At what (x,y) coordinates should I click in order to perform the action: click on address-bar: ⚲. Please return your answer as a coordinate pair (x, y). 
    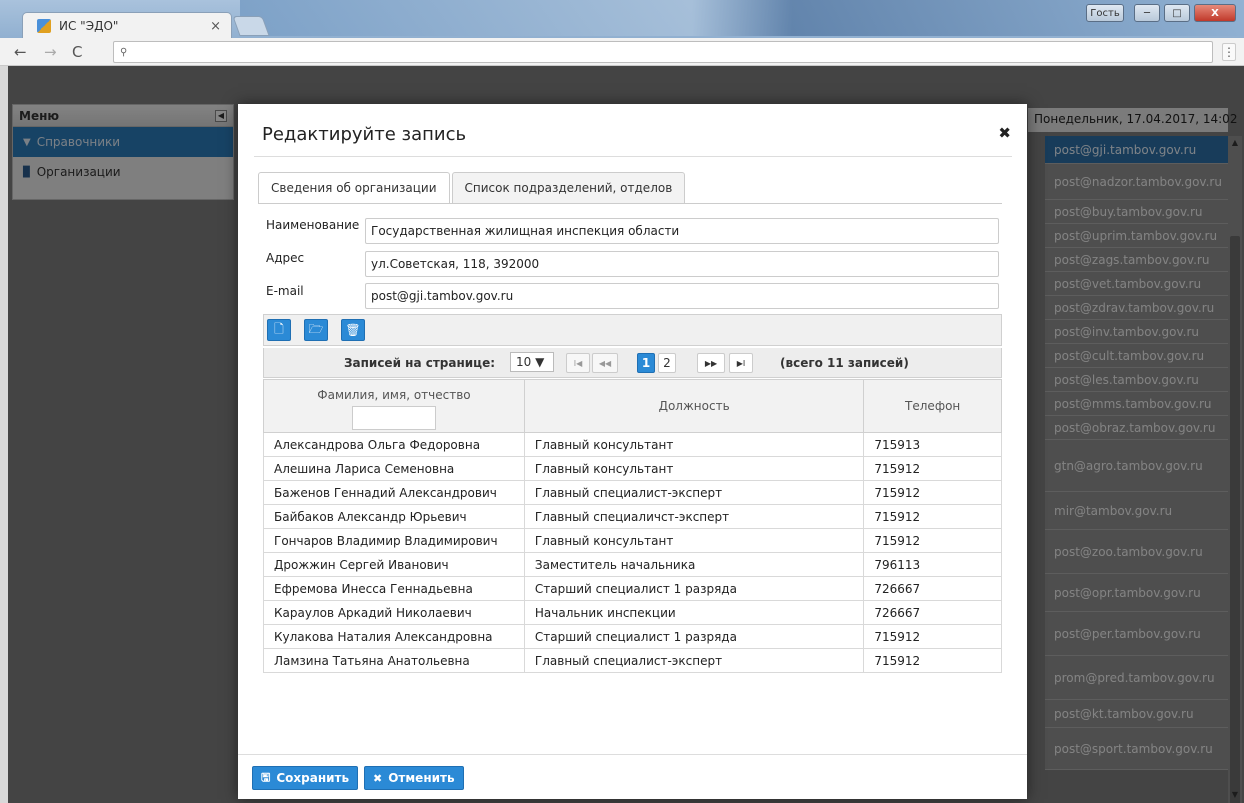
    Looking at the image, I should click on (663, 52).